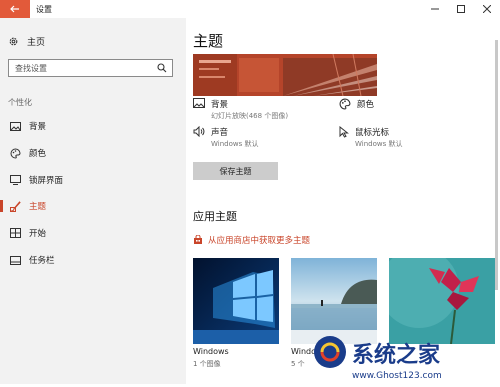 Image resolution: width=500 pixels, height=387 pixels. I want to click on prop-color: 颜色, so click(356, 104).